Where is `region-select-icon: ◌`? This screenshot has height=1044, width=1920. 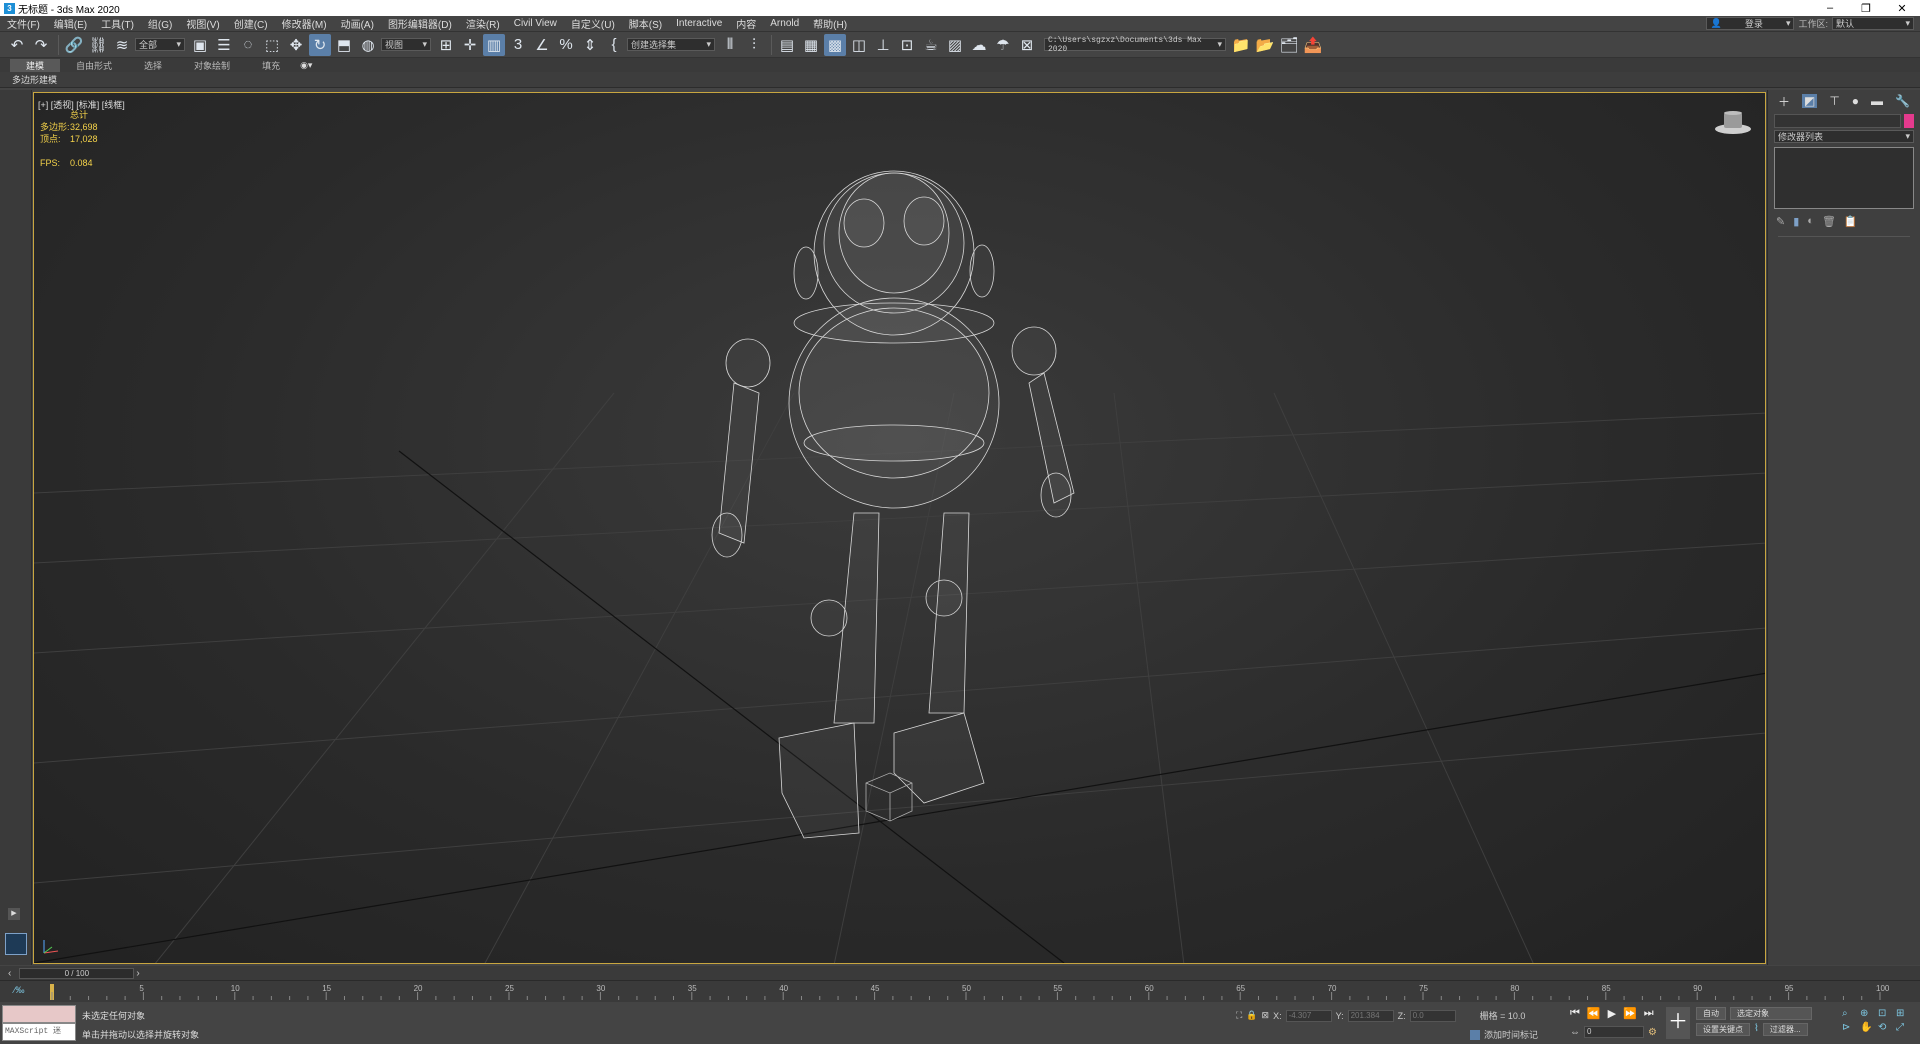 region-select-icon: ◌ is located at coordinates (248, 45).